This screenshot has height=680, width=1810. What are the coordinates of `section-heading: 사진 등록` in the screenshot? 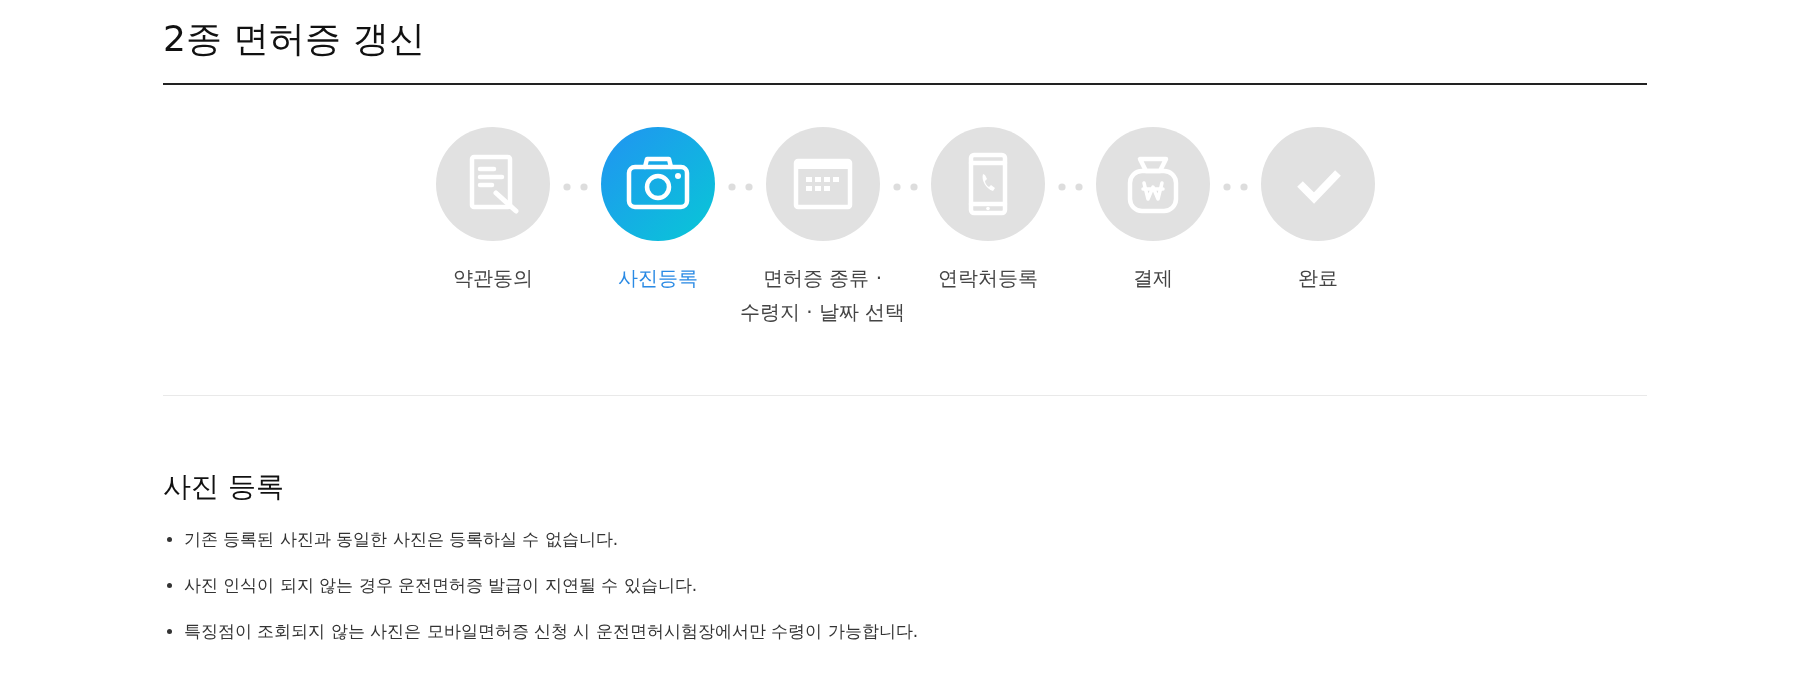 It's located at (224, 487).